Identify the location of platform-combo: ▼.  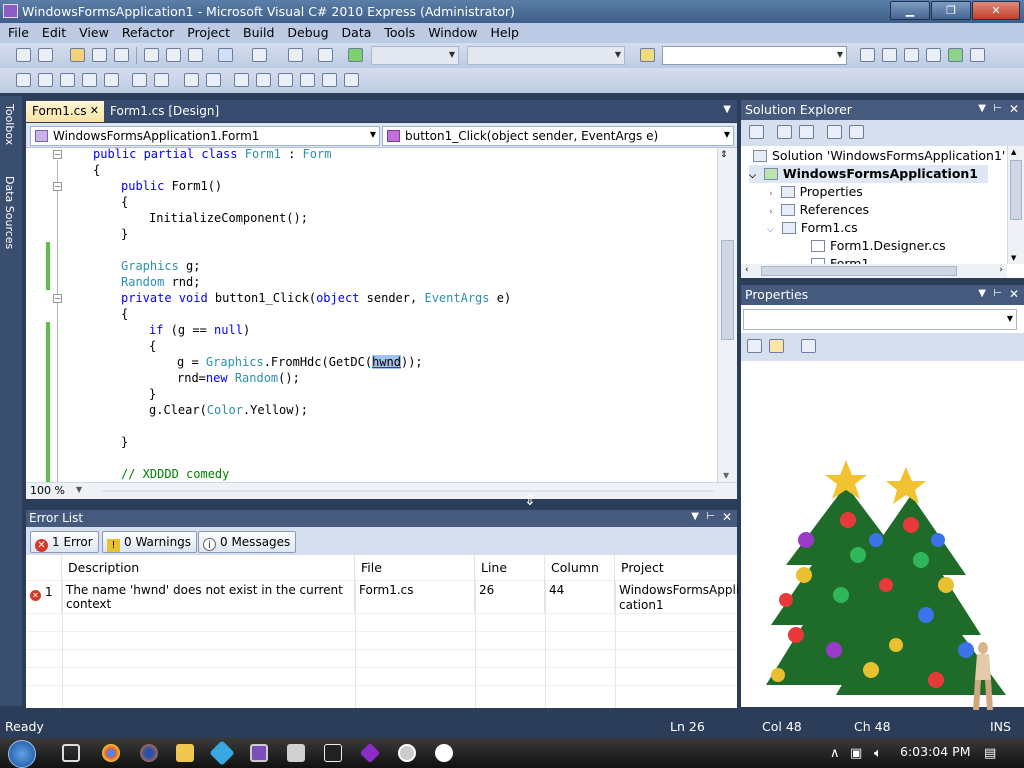
(546, 55).